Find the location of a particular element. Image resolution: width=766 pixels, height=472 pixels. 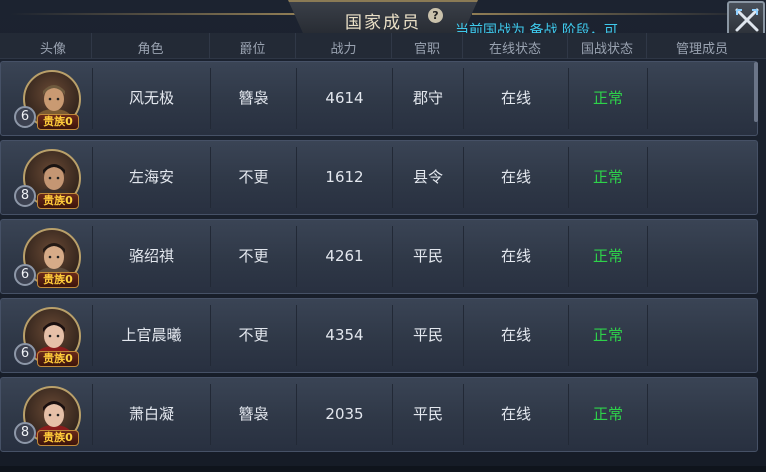

scrollbar is located at coordinates (756, 92).